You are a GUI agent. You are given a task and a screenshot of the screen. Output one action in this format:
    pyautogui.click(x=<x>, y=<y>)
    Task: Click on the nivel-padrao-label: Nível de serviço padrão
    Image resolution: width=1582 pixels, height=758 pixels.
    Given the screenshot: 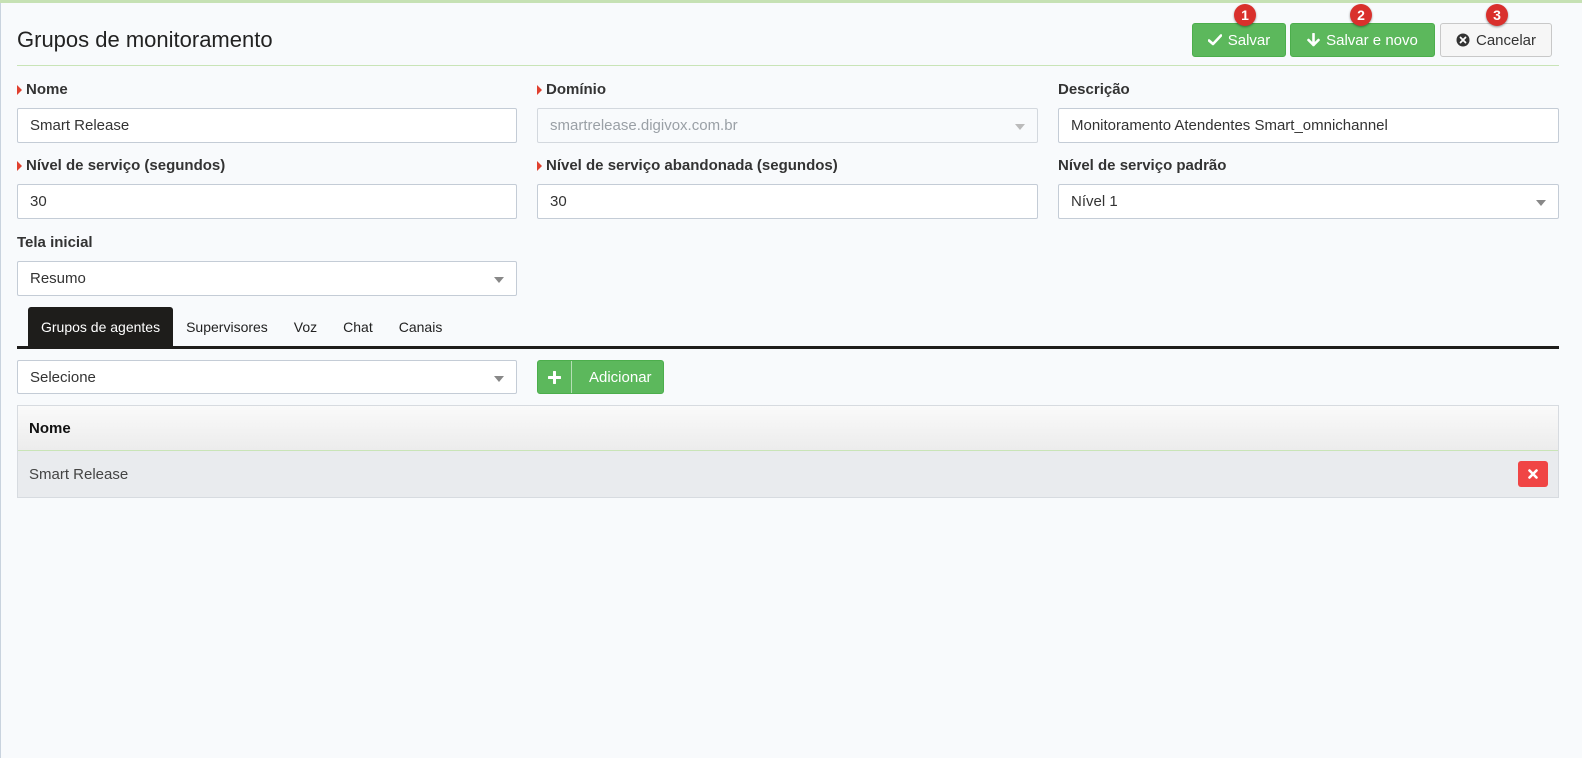 What is the action you would take?
    pyautogui.click(x=1142, y=165)
    